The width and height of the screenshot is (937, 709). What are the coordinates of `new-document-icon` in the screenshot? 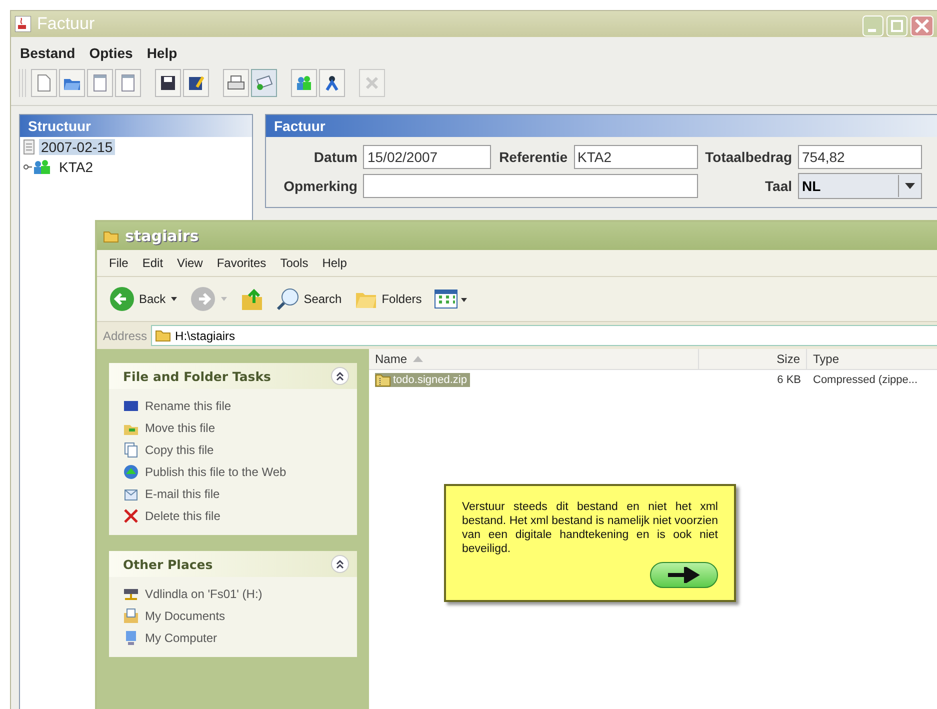 It's located at (44, 83).